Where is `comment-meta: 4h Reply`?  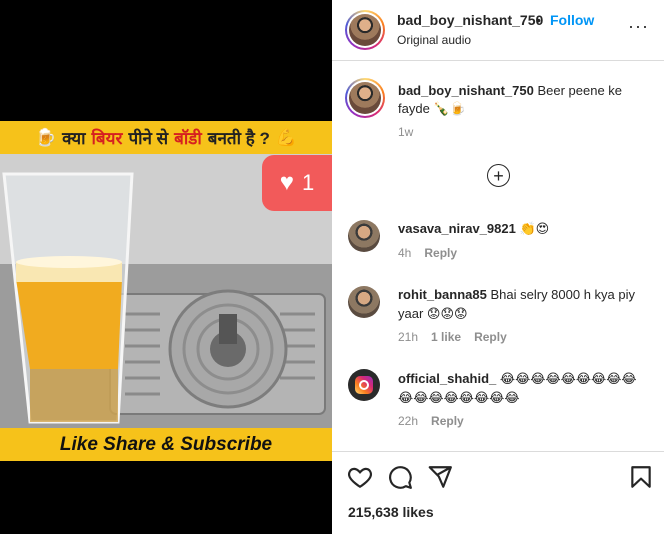
comment-meta: 4h Reply is located at coordinates (427, 253).